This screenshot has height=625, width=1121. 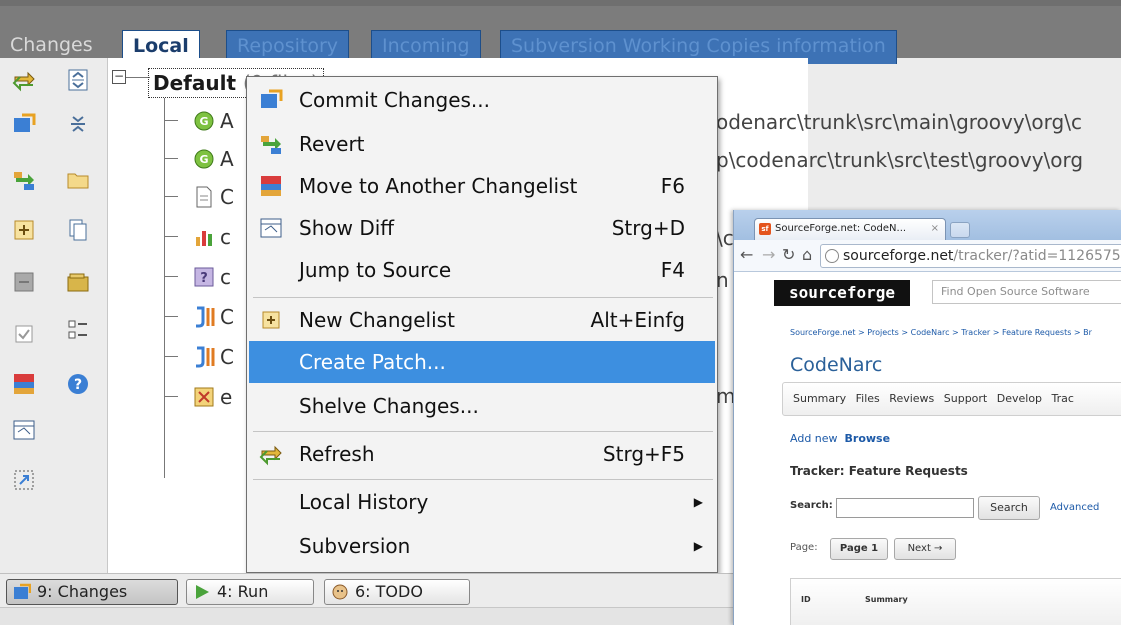 What do you see at coordinates (119, 77) in the screenshot?
I see `collapse-toggle-icon: −` at bounding box center [119, 77].